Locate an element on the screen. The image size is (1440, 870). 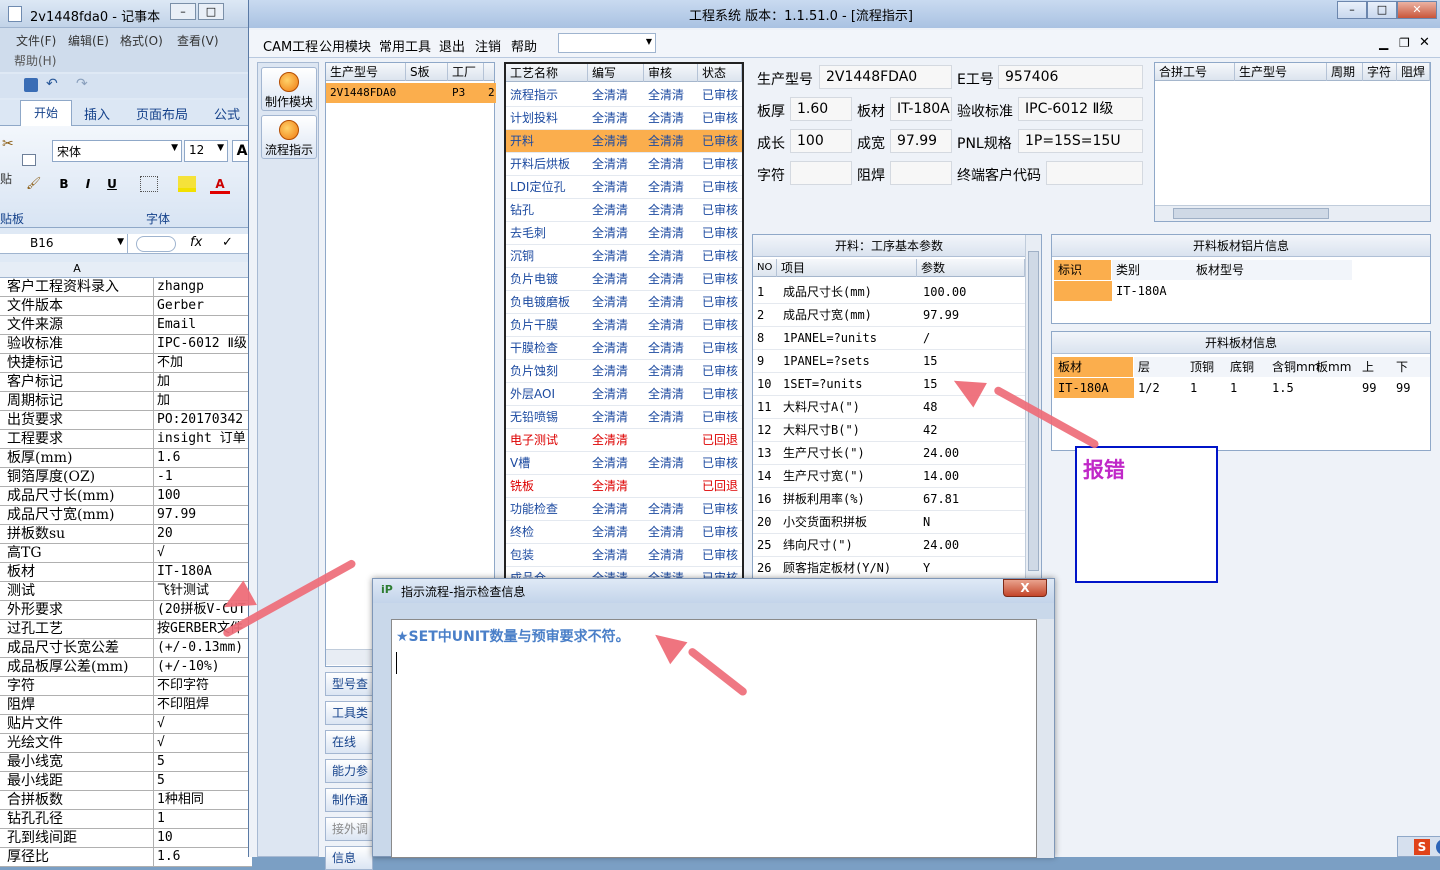
dialog-close-button: X is located at coordinates (1025, 588).